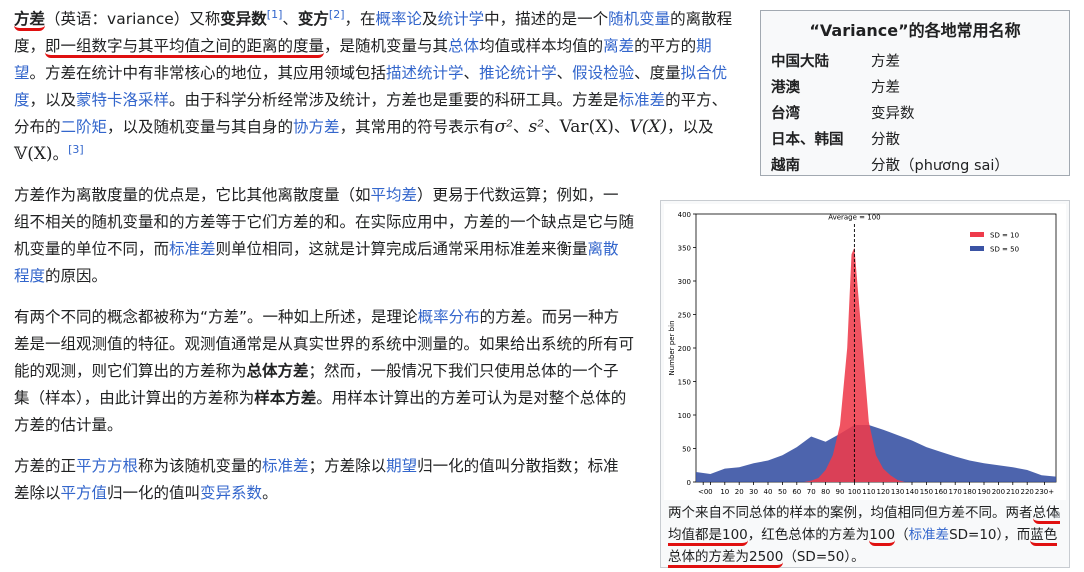  I want to click on caption-link-standard-deviation: 标准差, so click(929, 535).